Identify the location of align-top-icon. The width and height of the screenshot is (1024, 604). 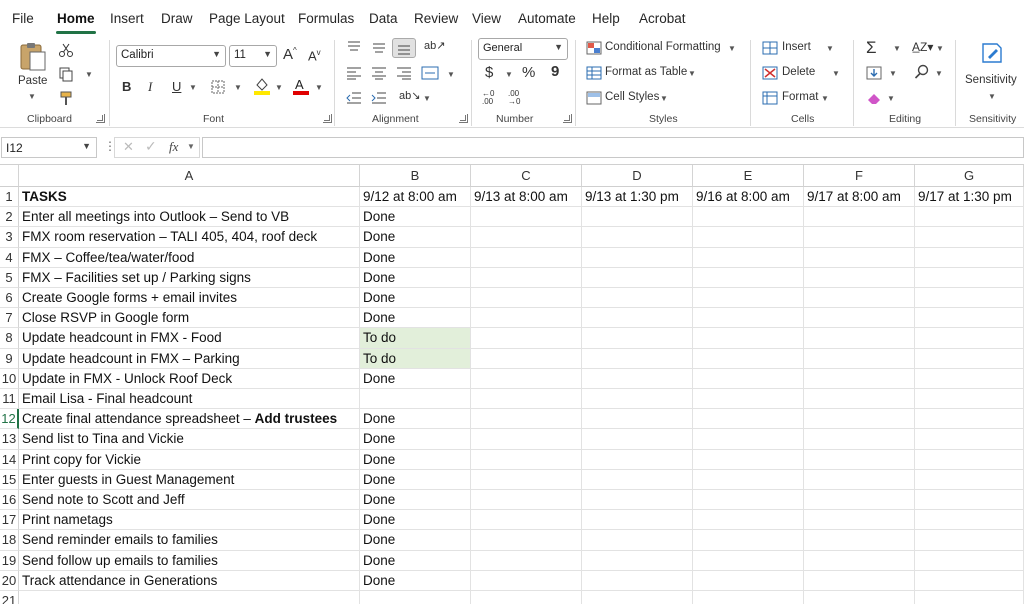
(354, 47).